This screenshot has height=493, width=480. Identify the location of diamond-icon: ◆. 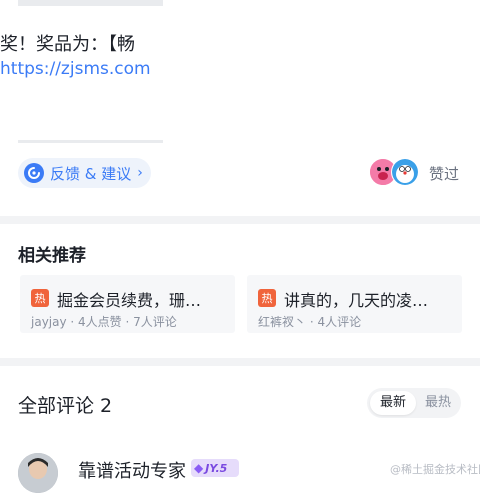
(199, 468).